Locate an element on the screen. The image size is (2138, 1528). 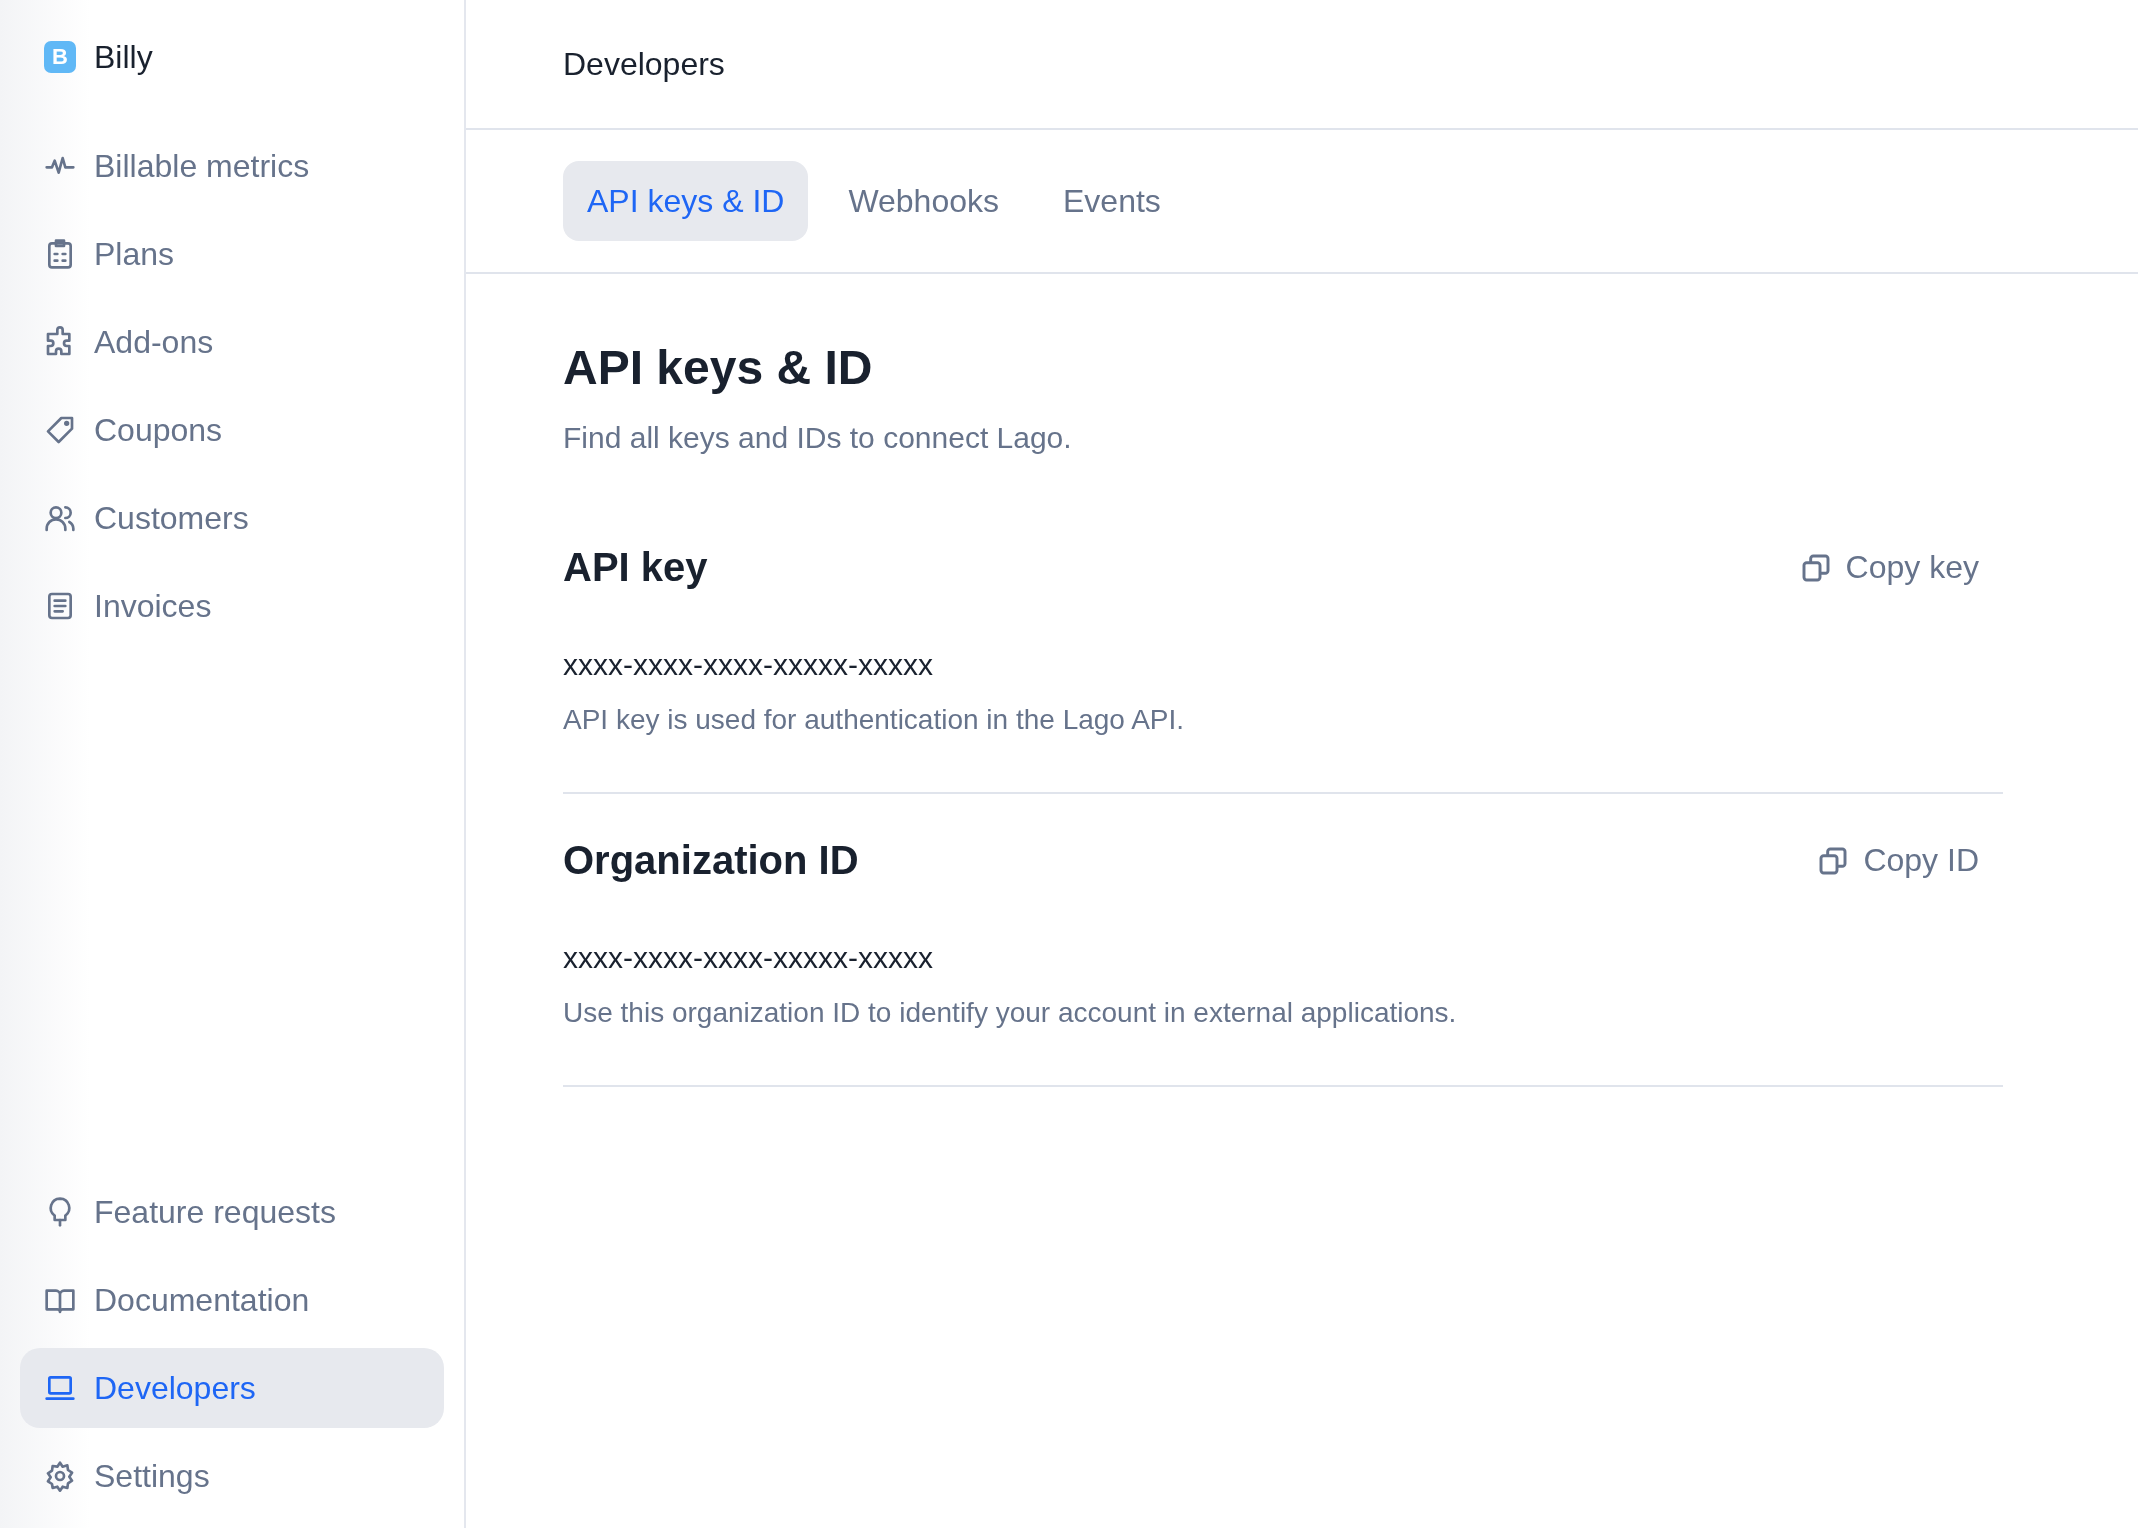
sidebar-item: Add-ons is located at coordinates (232, 342).